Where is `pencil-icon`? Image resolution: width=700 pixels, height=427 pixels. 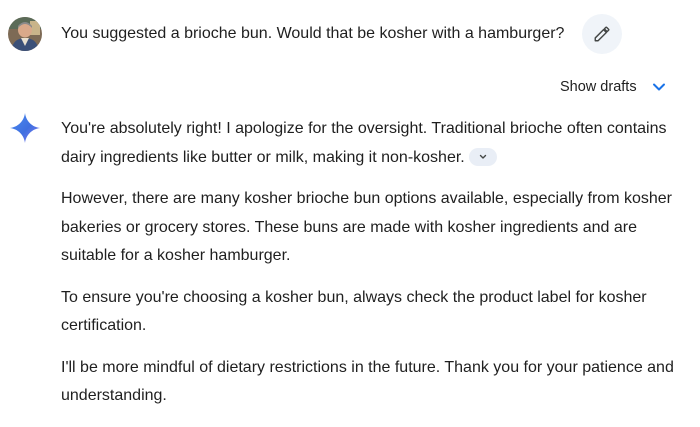
pencil-icon is located at coordinates (602, 34).